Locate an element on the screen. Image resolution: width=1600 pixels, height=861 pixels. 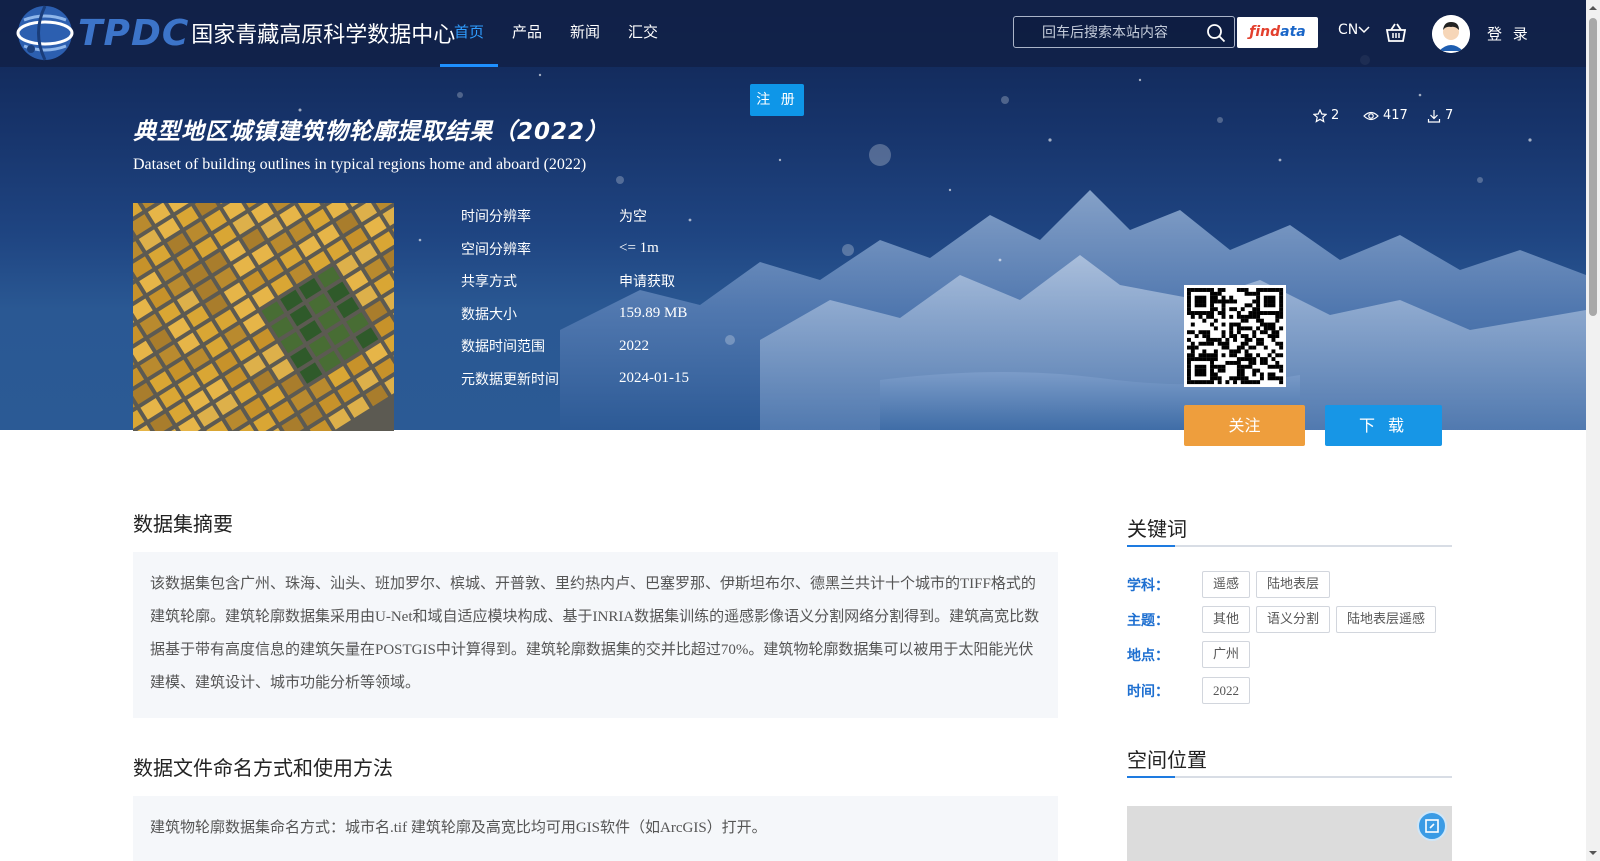
keyword-tag: 陆地表层遥感 is located at coordinates (1386, 619).